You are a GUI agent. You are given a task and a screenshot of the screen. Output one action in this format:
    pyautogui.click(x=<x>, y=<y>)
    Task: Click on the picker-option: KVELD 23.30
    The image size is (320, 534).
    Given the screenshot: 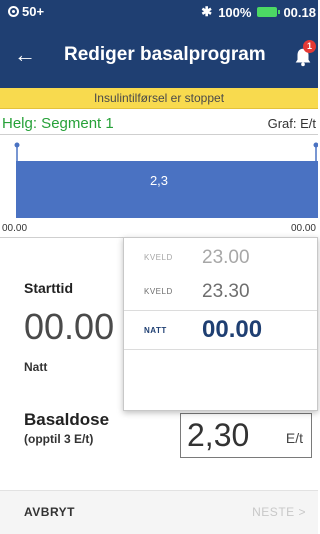 What is the action you would take?
    pyautogui.click(x=220, y=293)
    